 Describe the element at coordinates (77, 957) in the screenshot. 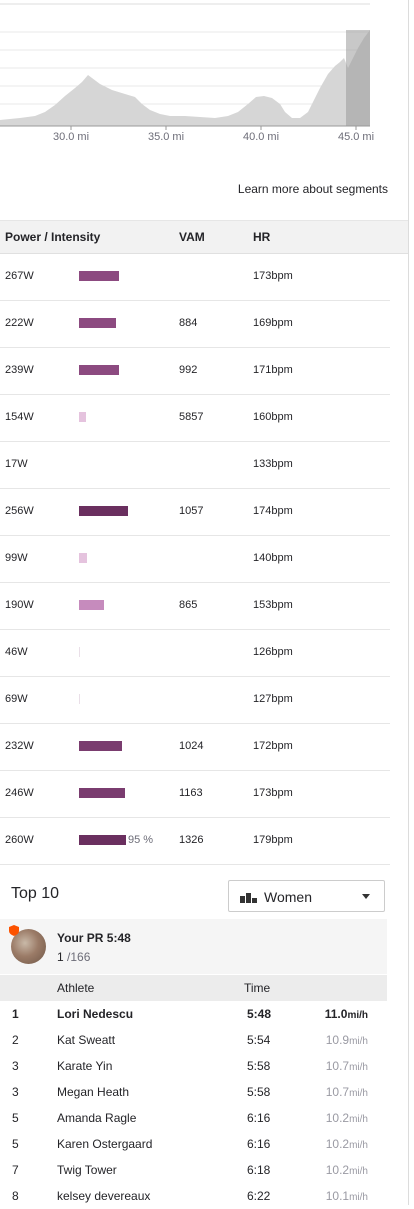

I see `pr-rank-total: /166` at that location.